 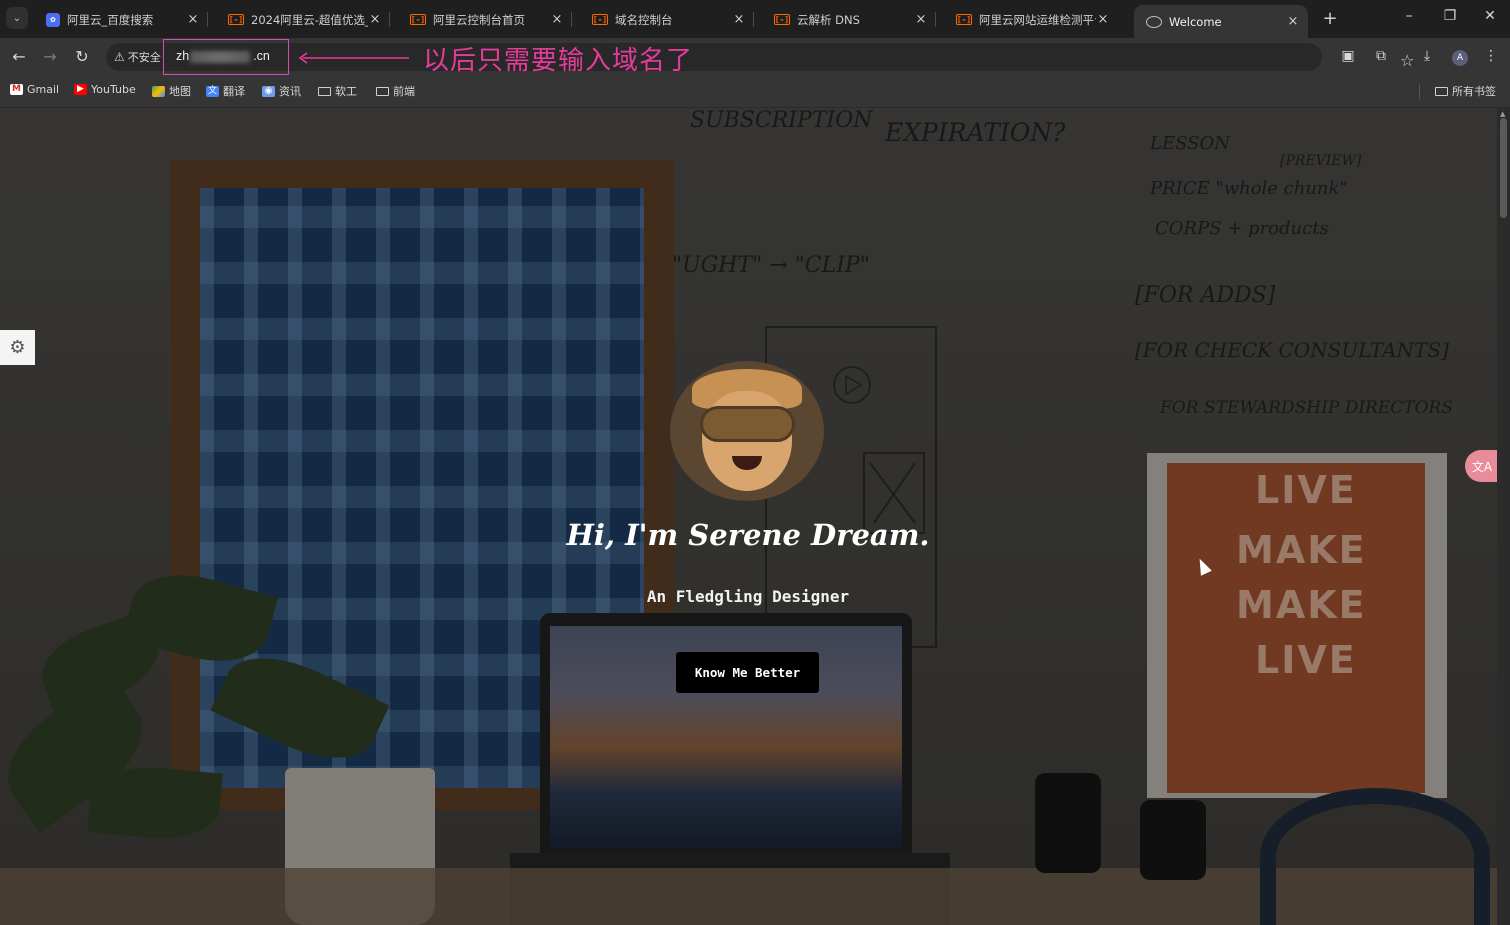 I want to click on bookmark-label: YouTube, so click(x=113, y=89).